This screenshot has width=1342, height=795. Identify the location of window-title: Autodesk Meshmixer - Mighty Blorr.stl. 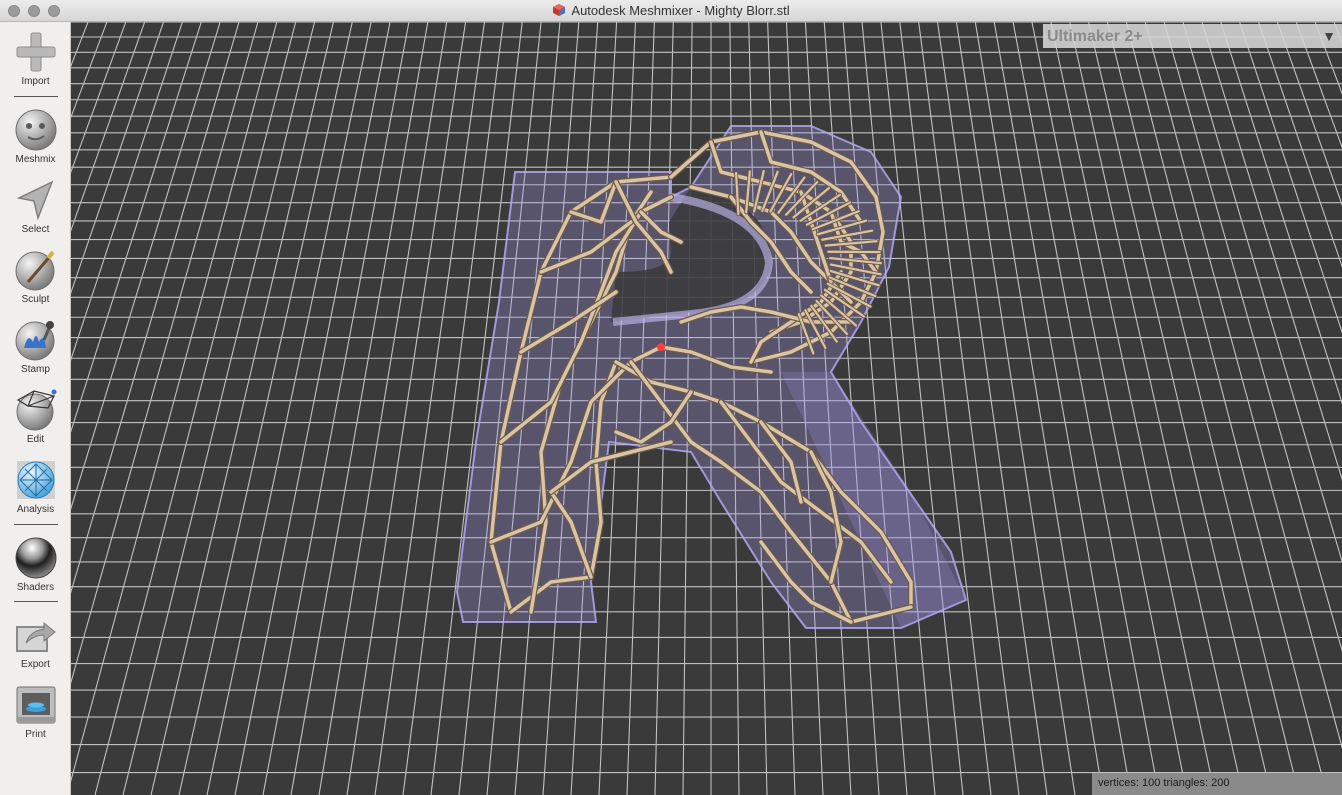
(680, 10).